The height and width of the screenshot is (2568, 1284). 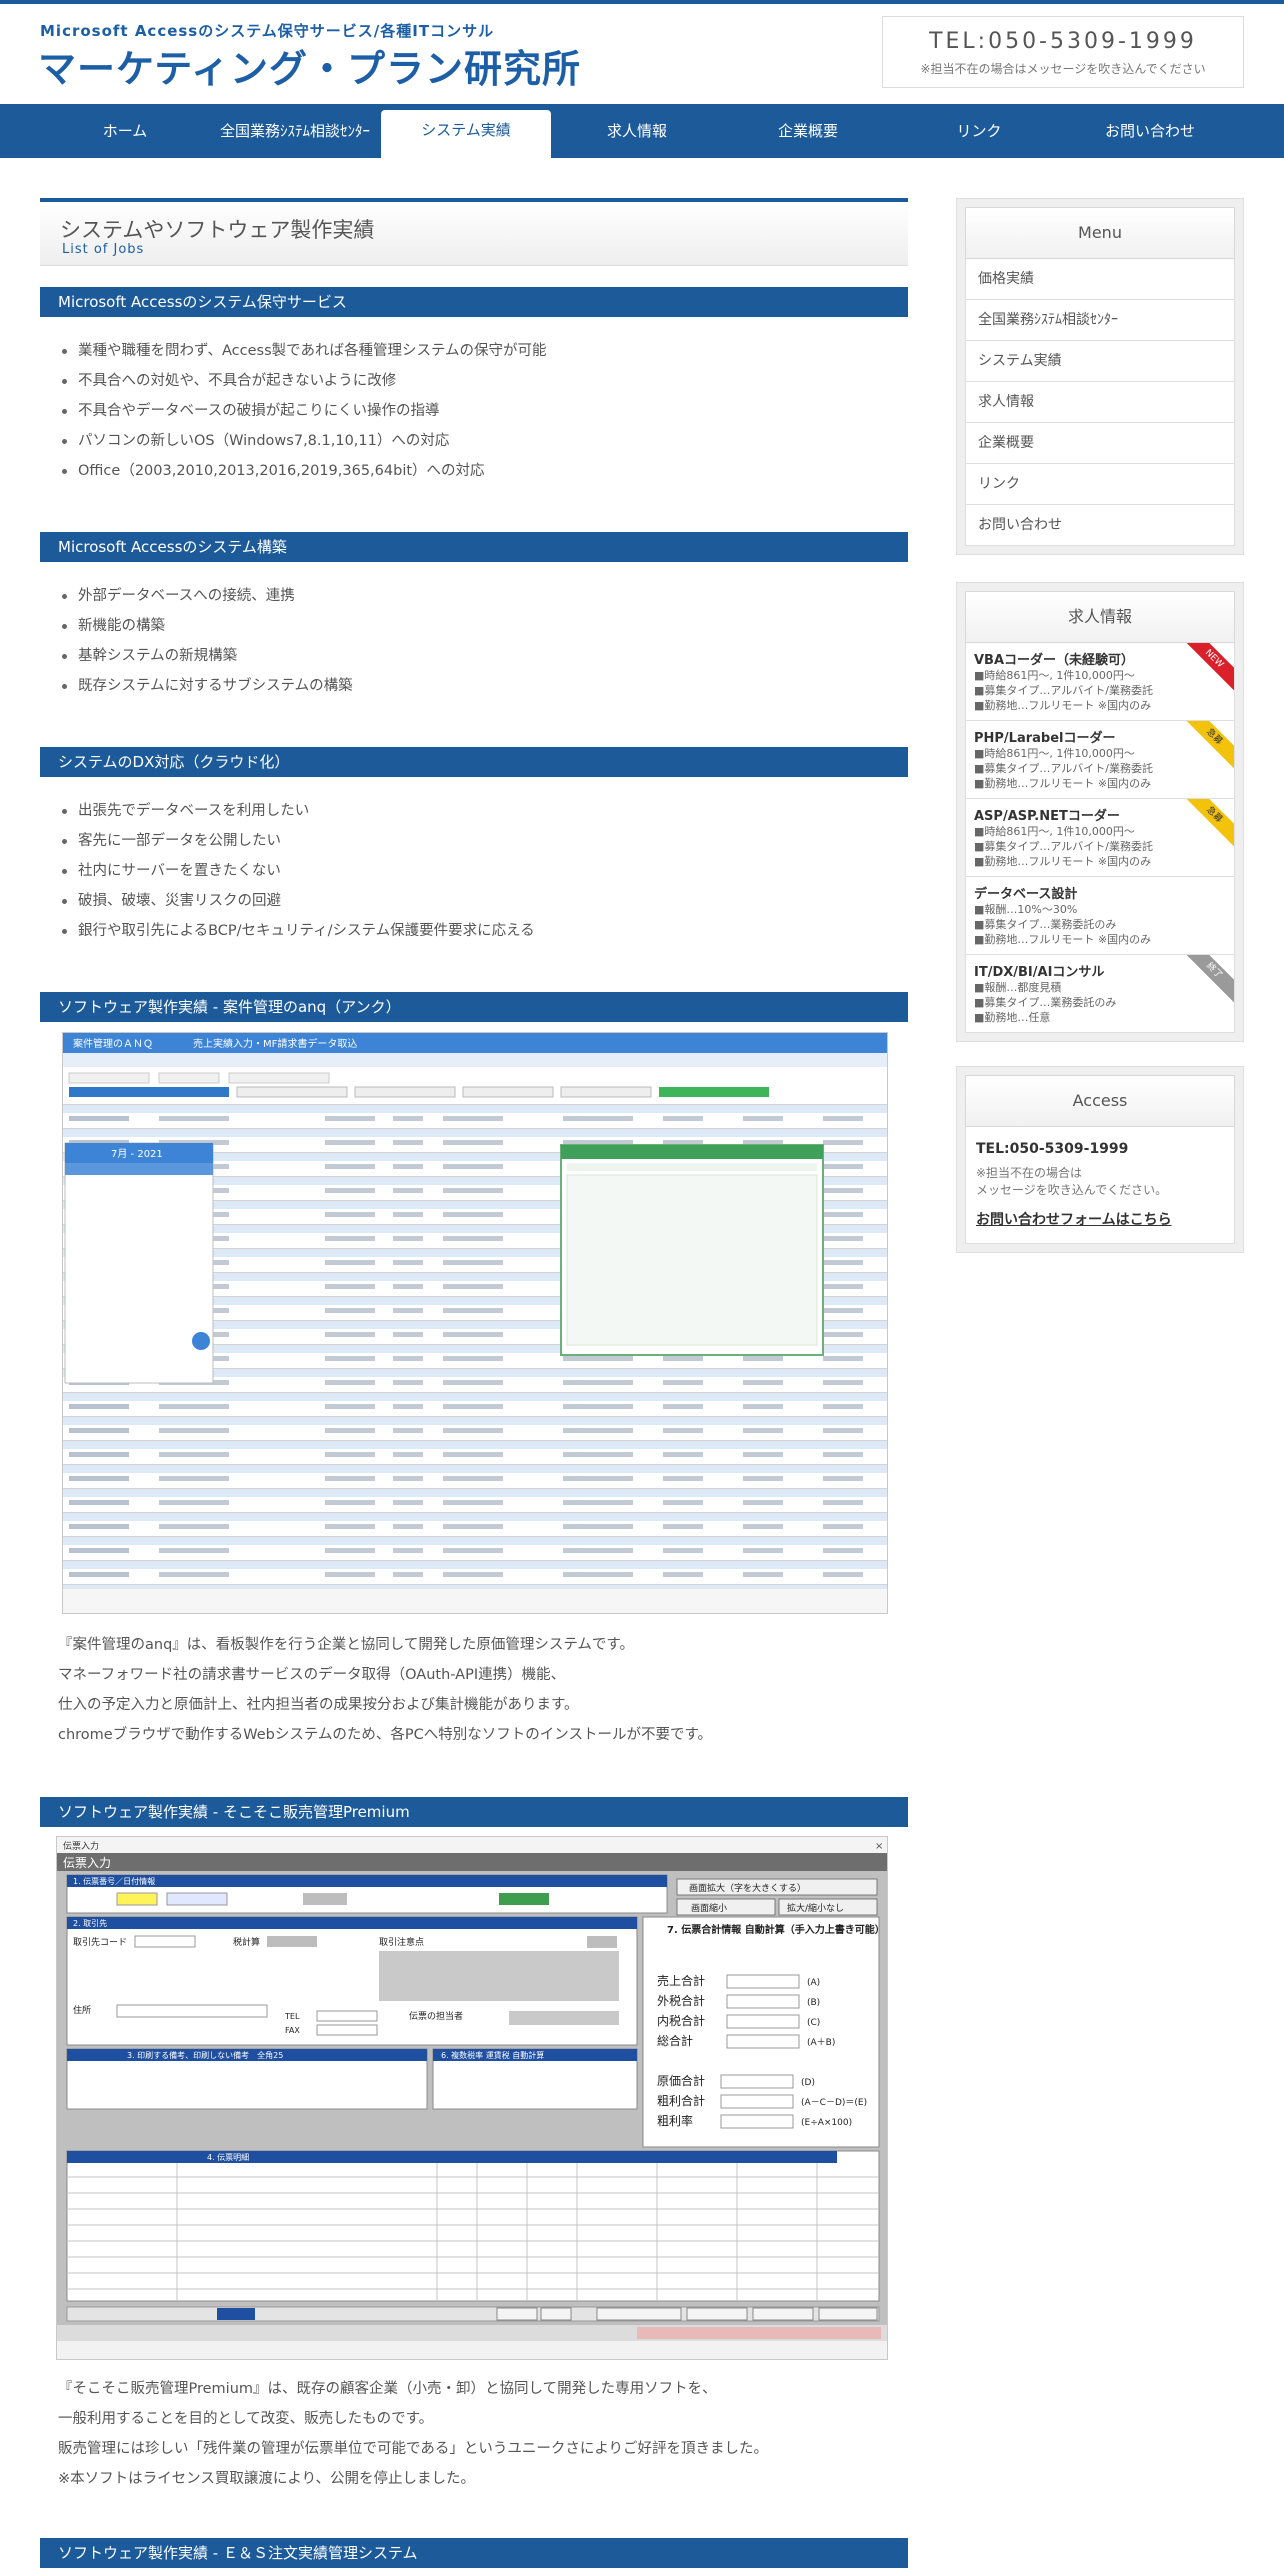 What do you see at coordinates (1100, 617) in the screenshot?
I see `sidebar-jobs-title: 求人情報` at bounding box center [1100, 617].